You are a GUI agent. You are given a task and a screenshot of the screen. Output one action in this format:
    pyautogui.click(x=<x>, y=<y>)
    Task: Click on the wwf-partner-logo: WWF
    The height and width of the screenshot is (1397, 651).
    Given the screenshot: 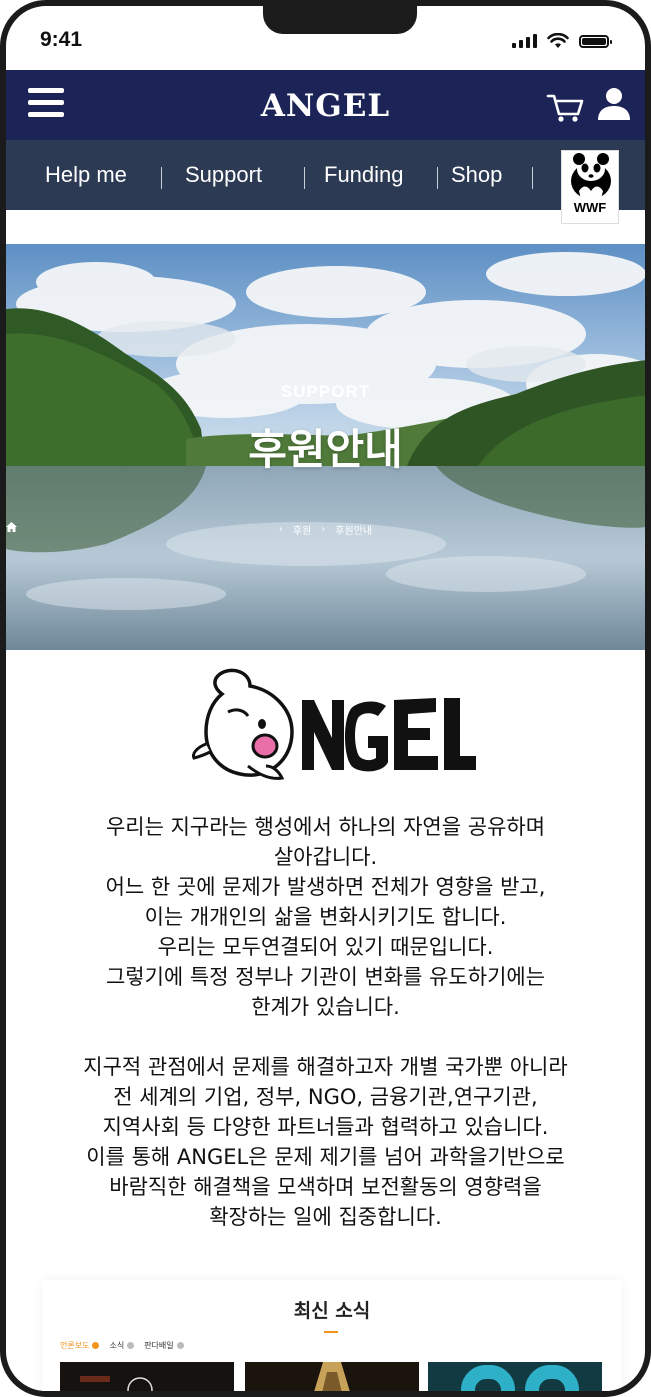 What is the action you would take?
    pyautogui.click(x=590, y=187)
    